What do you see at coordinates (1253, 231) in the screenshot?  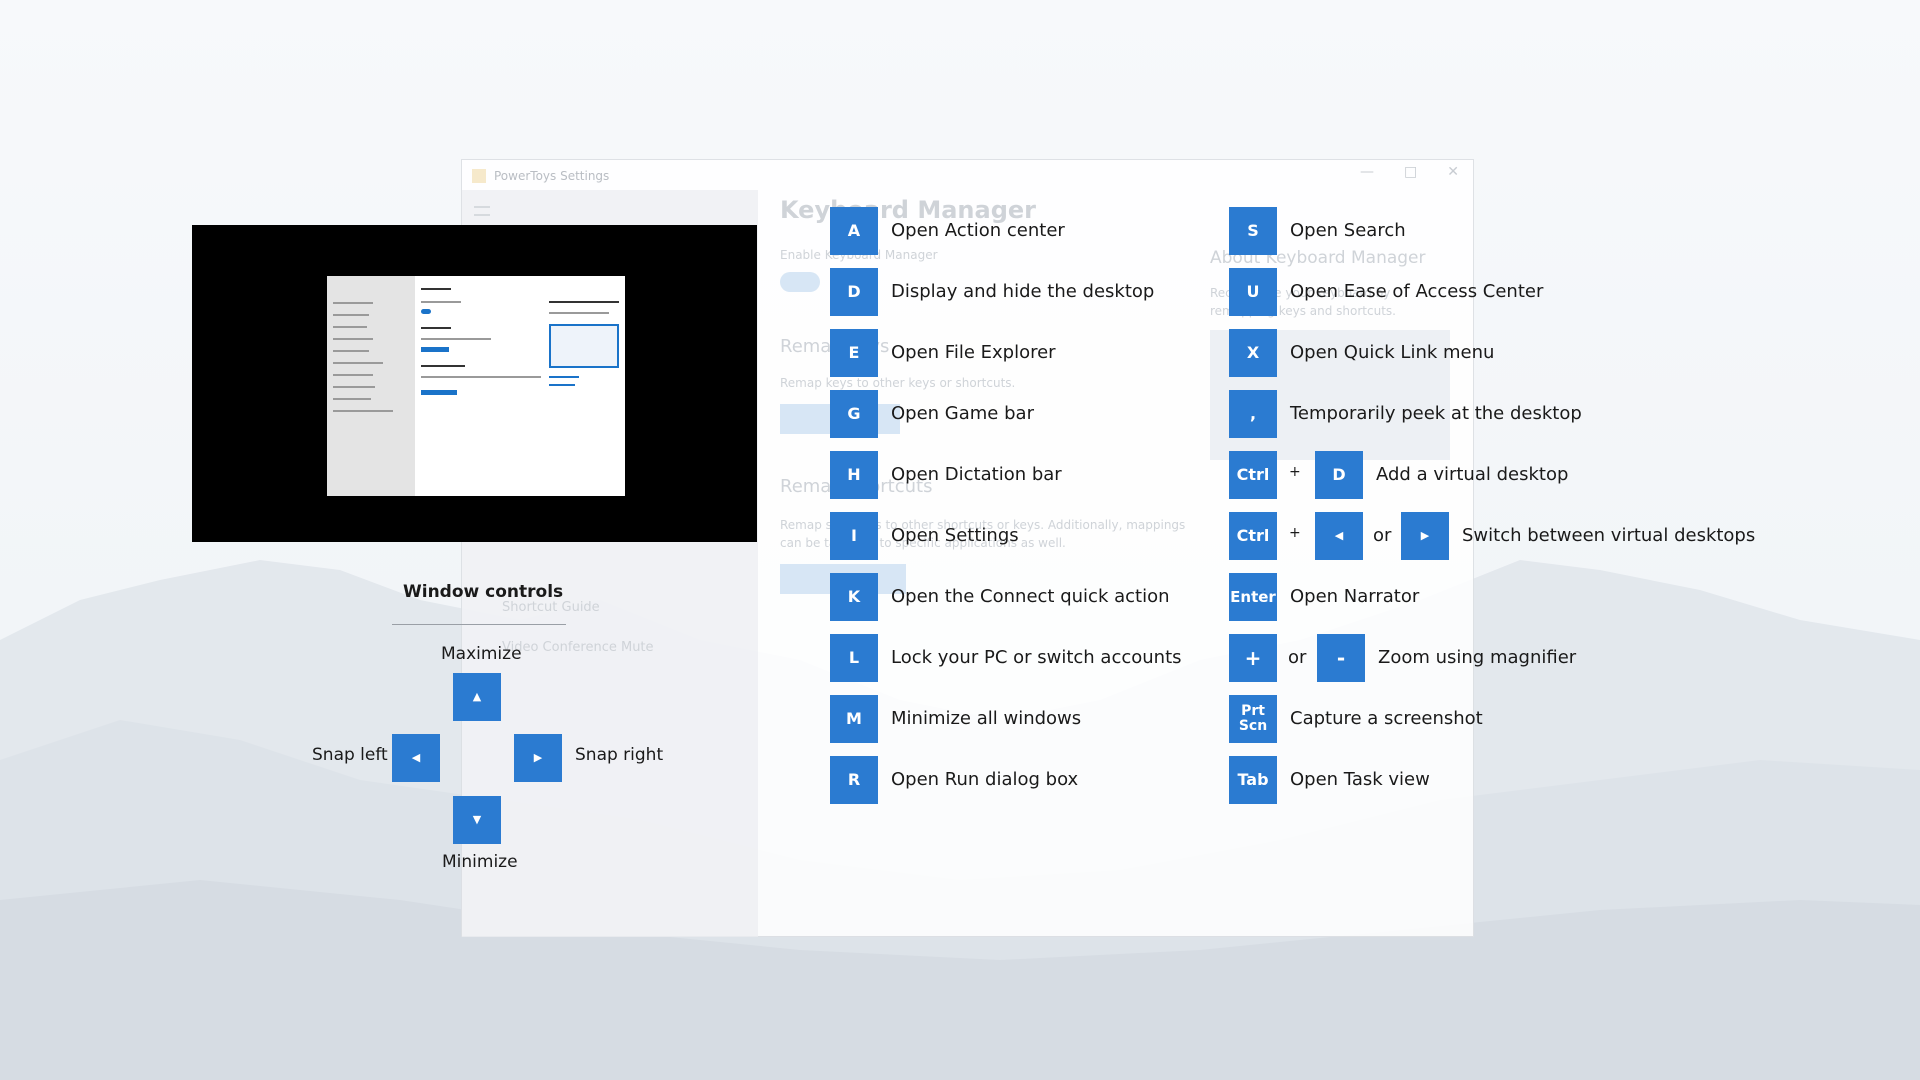 I see `key-s: S` at bounding box center [1253, 231].